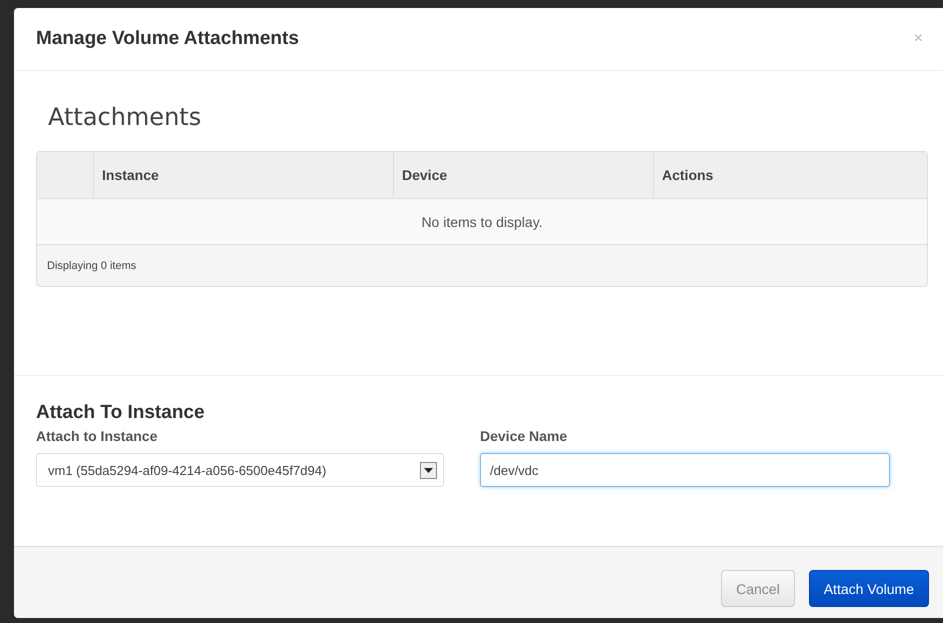 This screenshot has height=623, width=943. Describe the element at coordinates (97, 436) in the screenshot. I see `field-label: Attach to Instance` at that location.